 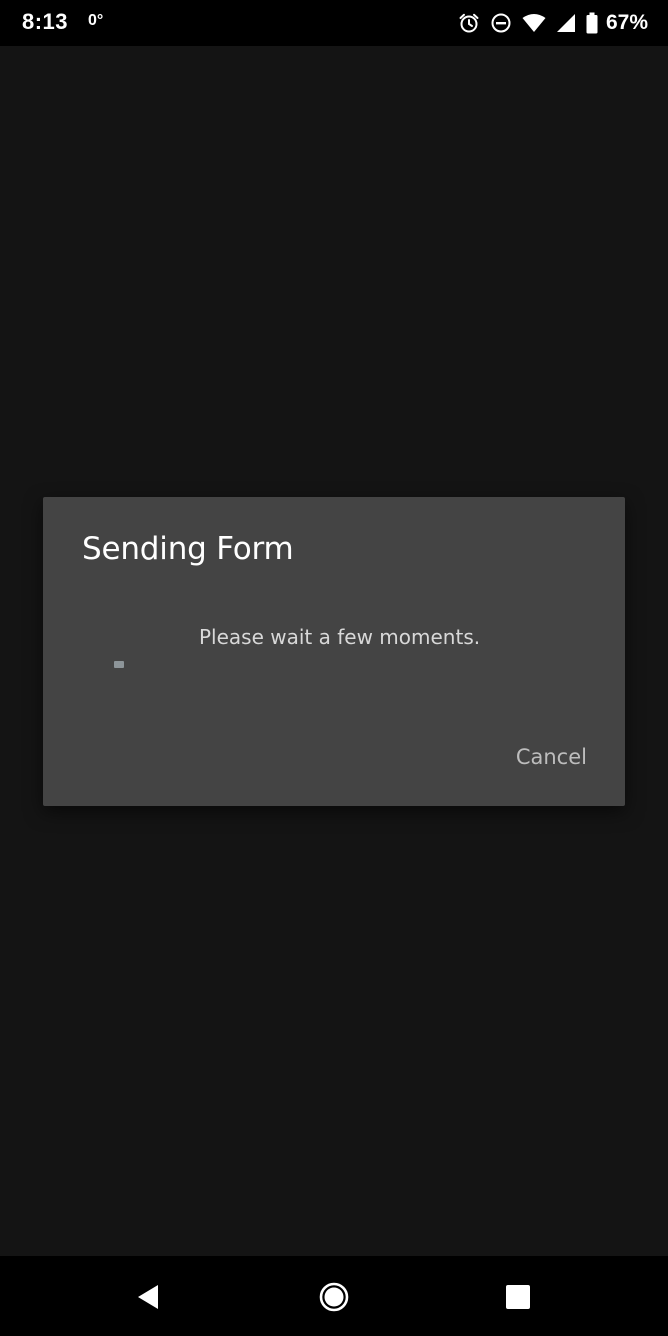 I want to click on do-not-disturb-icon, so click(x=501, y=23).